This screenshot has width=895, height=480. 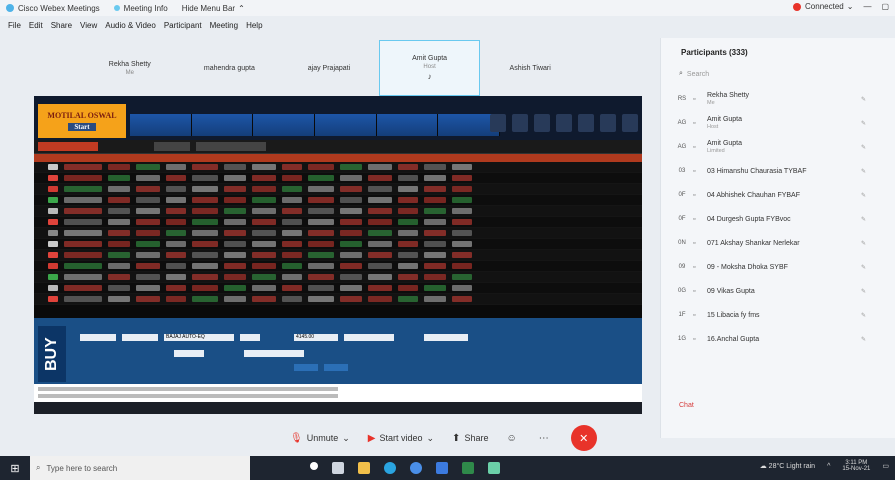 What do you see at coordinates (274, 353) in the screenshot?
I see `order-option-field` at bounding box center [274, 353].